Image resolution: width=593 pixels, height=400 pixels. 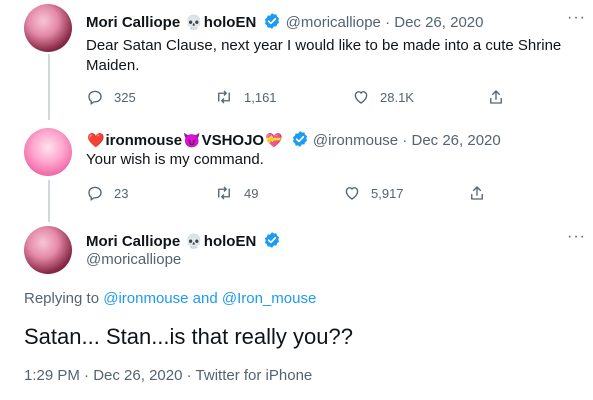 What do you see at coordinates (111, 97) in the screenshot?
I see `tweet1-reply-button: 325` at bounding box center [111, 97].